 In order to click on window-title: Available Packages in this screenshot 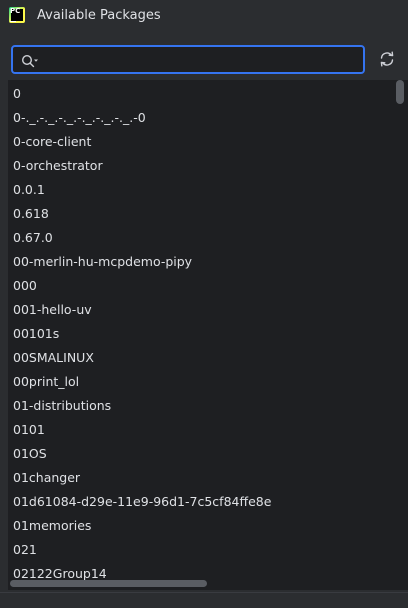, I will do `click(99, 15)`.